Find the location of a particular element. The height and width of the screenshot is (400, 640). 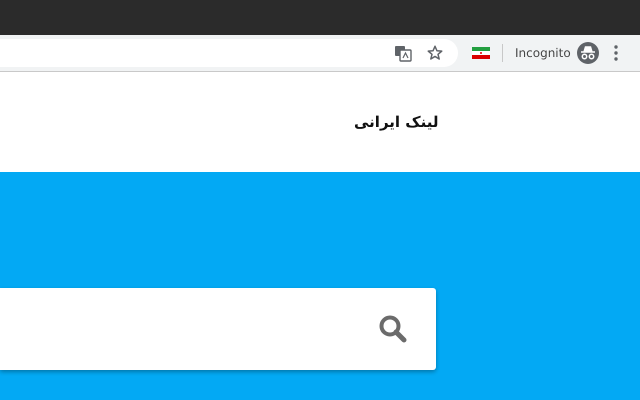

flag-icon is located at coordinates (481, 53).